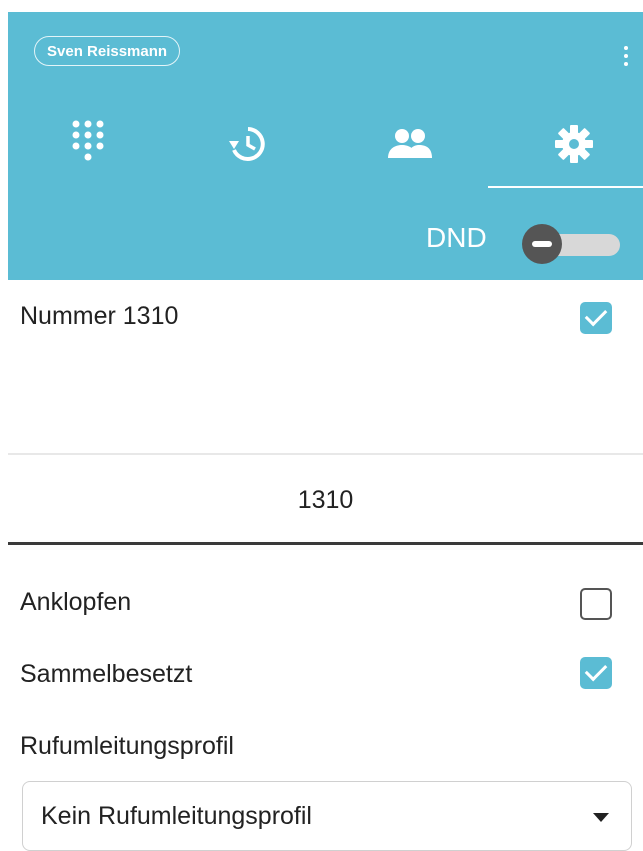  I want to click on forwarding-profile-label: Rufumleitungsprofil, so click(127, 746).